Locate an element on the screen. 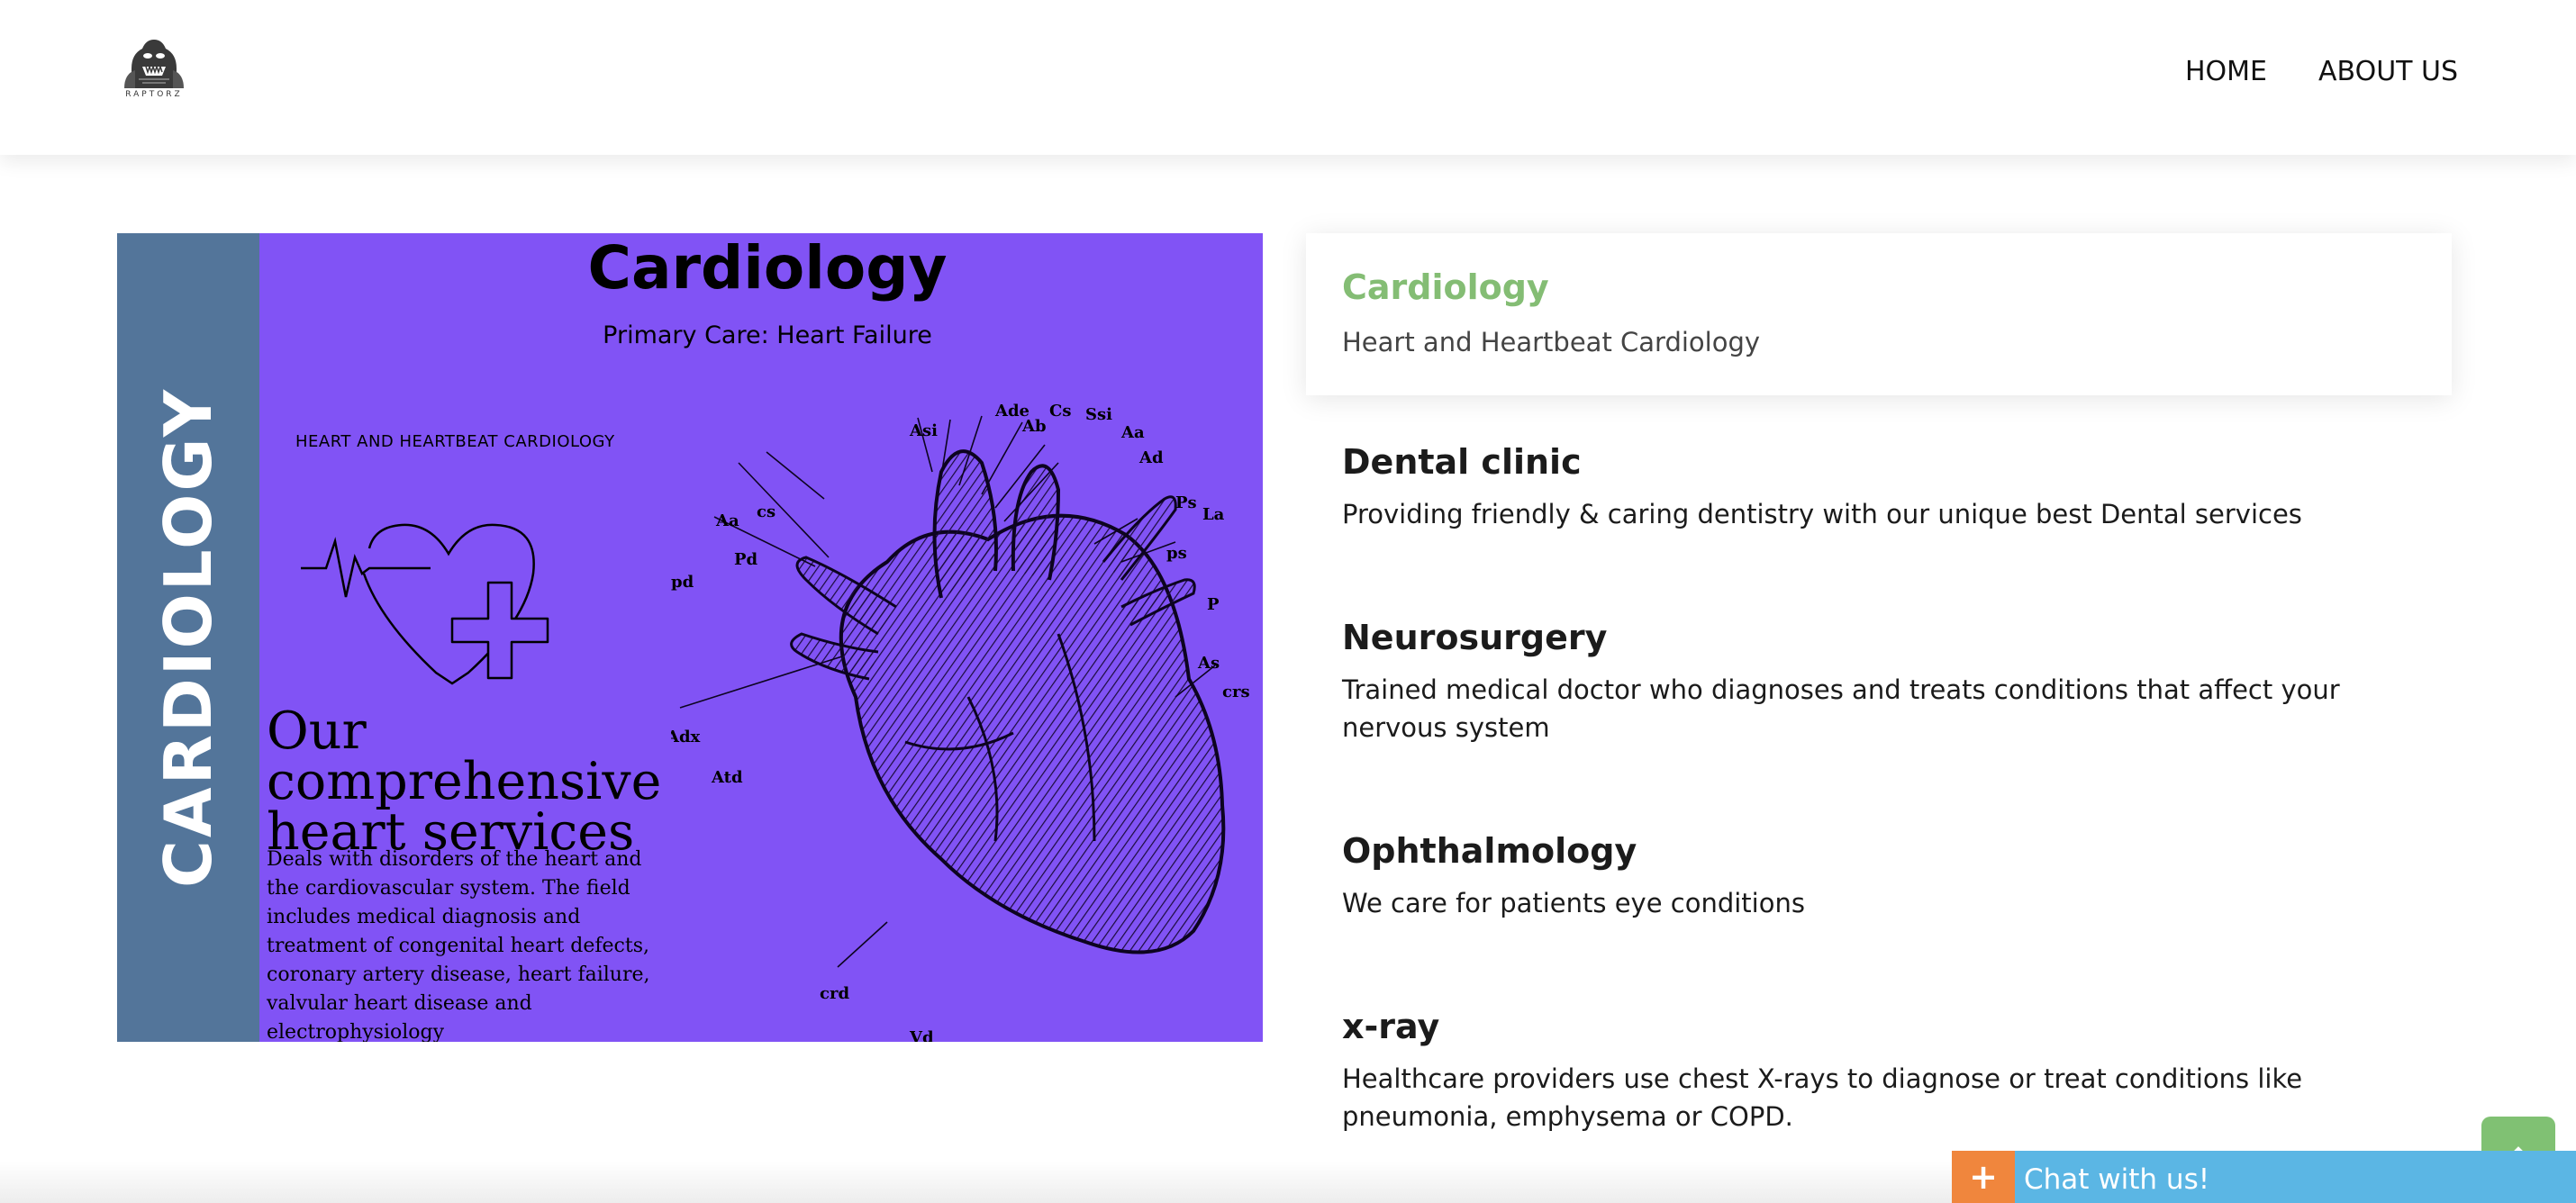 The height and width of the screenshot is (1203, 2576). organ-label-as: As is located at coordinates (1209, 663).